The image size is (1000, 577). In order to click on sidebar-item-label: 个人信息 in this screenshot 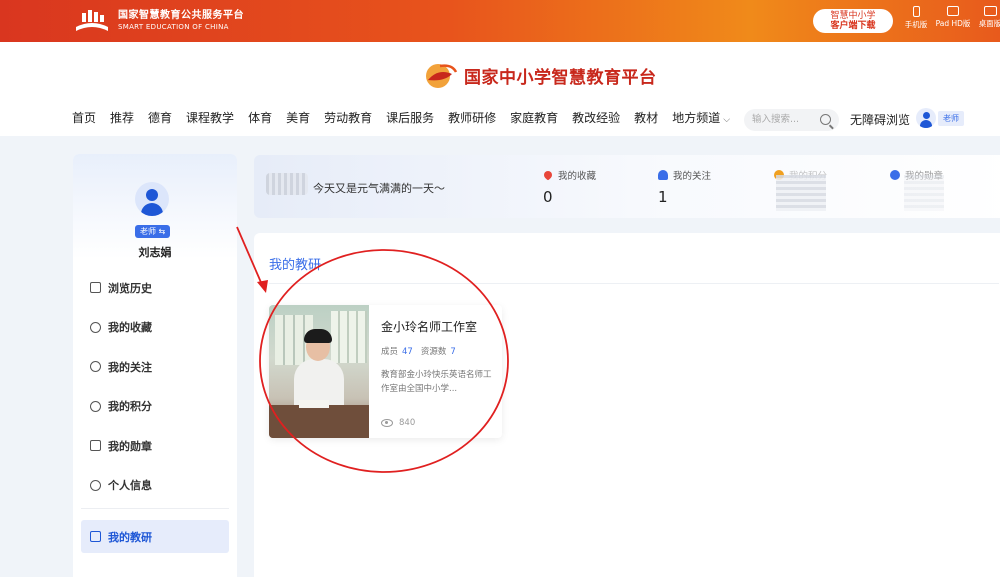, I will do `click(130, 485)`.